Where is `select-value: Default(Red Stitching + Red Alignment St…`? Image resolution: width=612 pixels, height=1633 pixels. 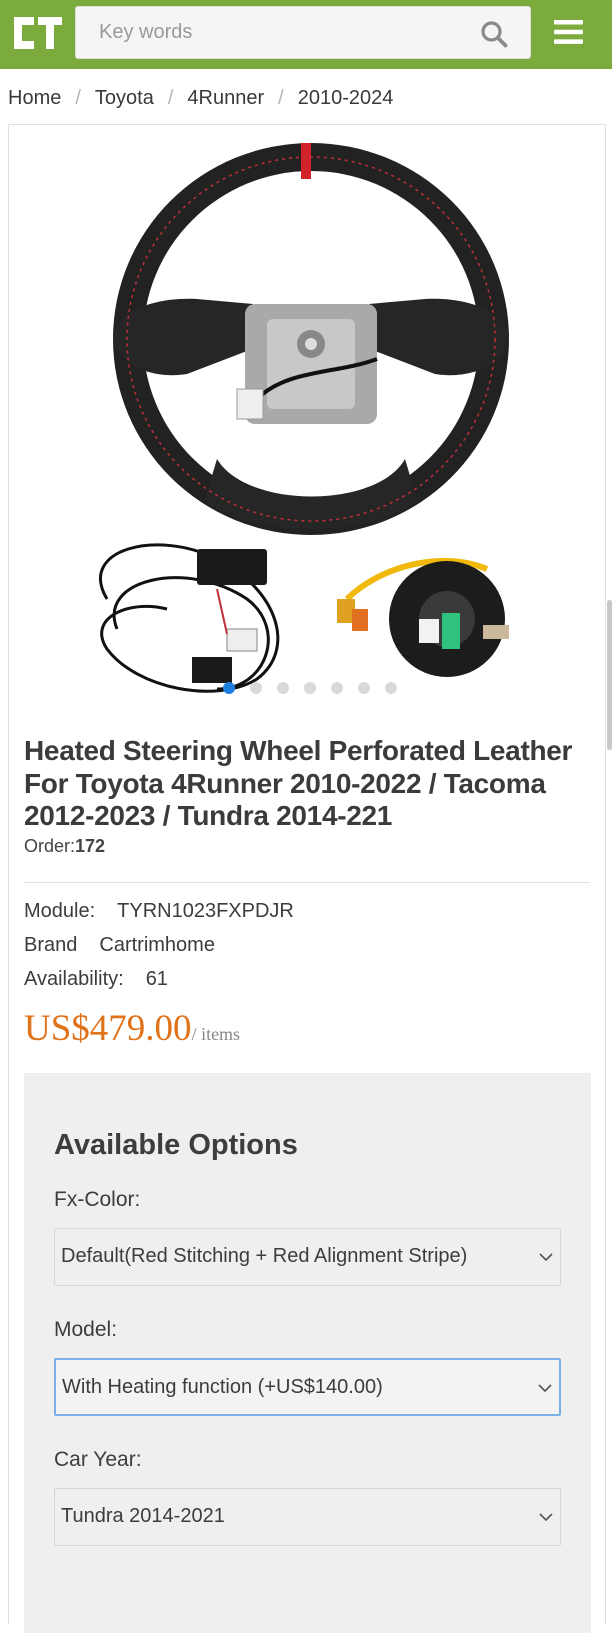
select-value: Default(Red Stitching + Red Alignment St… is located at coordinates (264, 1256).